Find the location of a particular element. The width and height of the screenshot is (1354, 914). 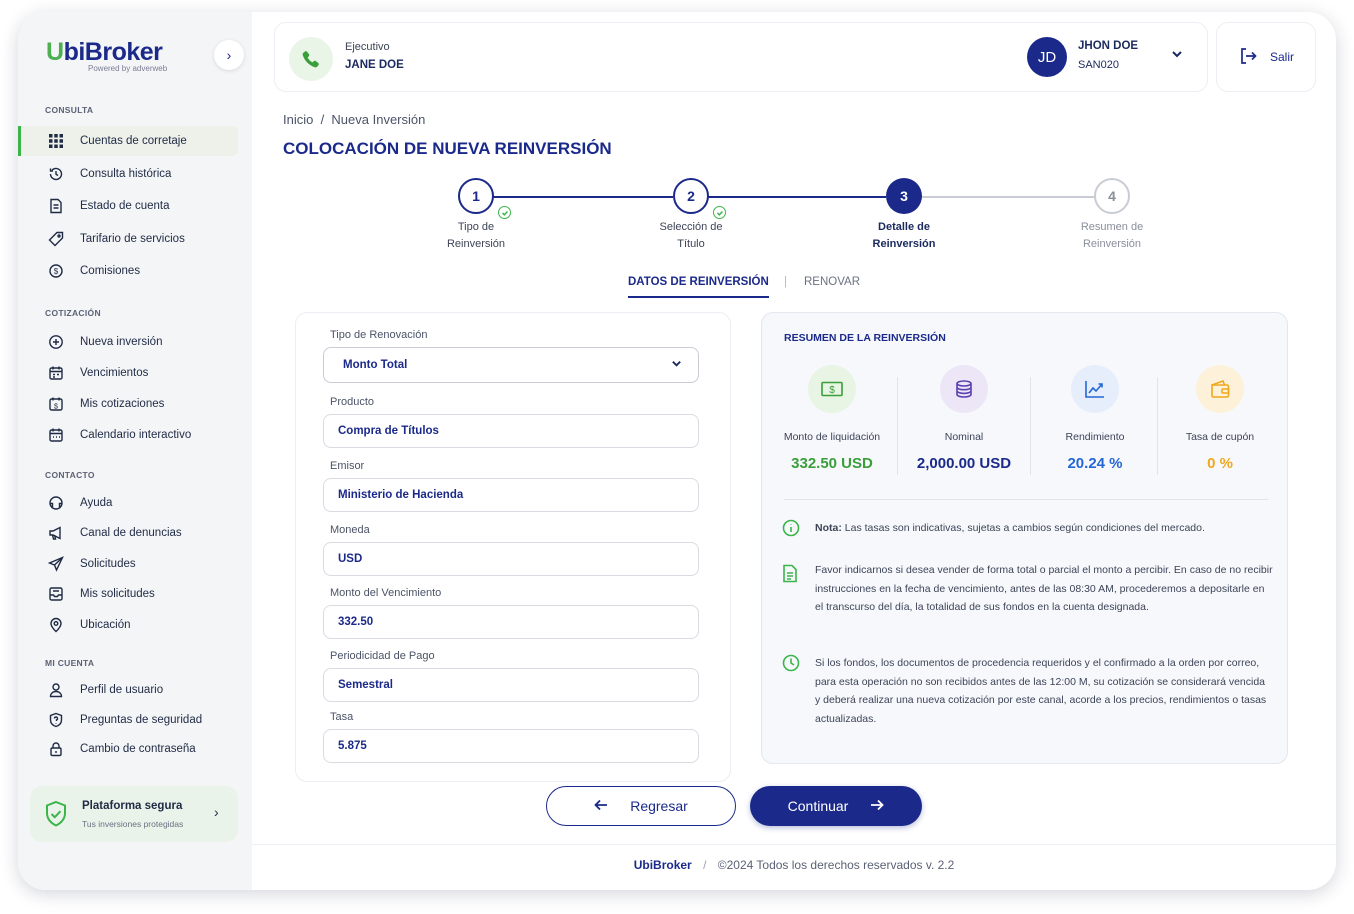

sidebar-item-perfil-de-usuario: Perfil de usuario is located at coordinates (128, 690).